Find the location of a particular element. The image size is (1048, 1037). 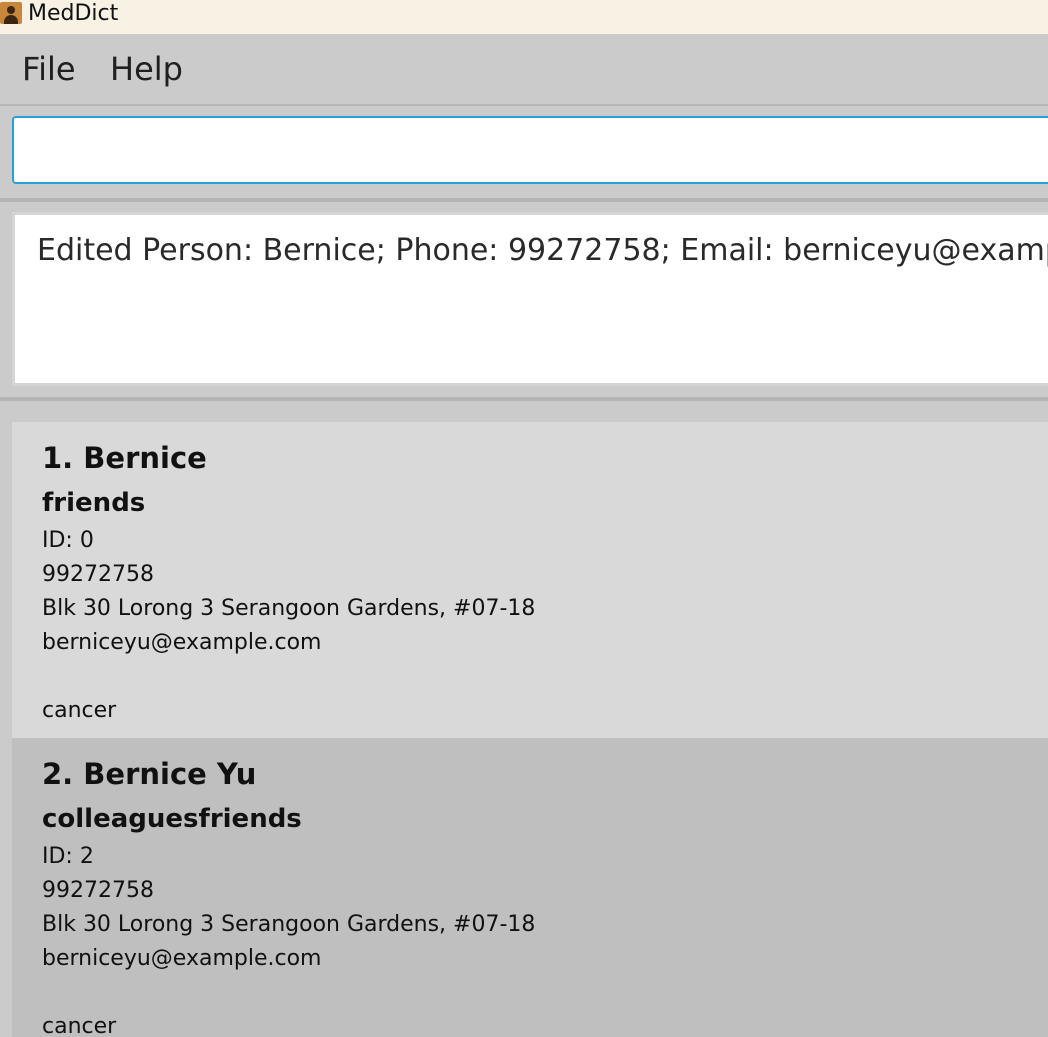

person-id: ID: 0 is located at coordinates (68, 540).